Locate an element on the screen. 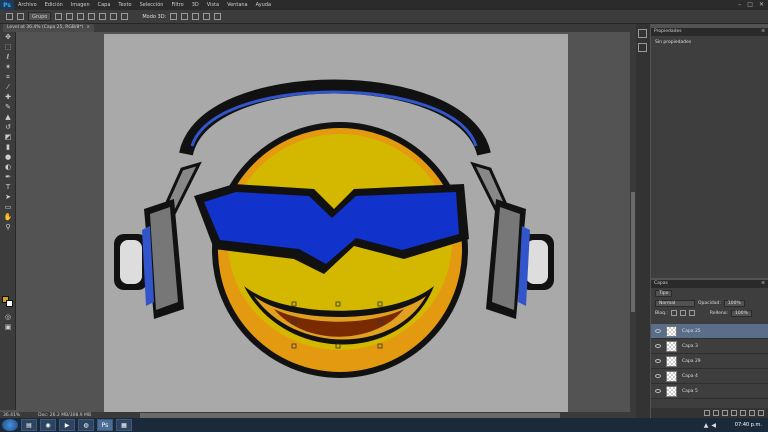 The height and width of the screenshot is (432, 768). actions-panel-icon is located at coordinates (642, 47).